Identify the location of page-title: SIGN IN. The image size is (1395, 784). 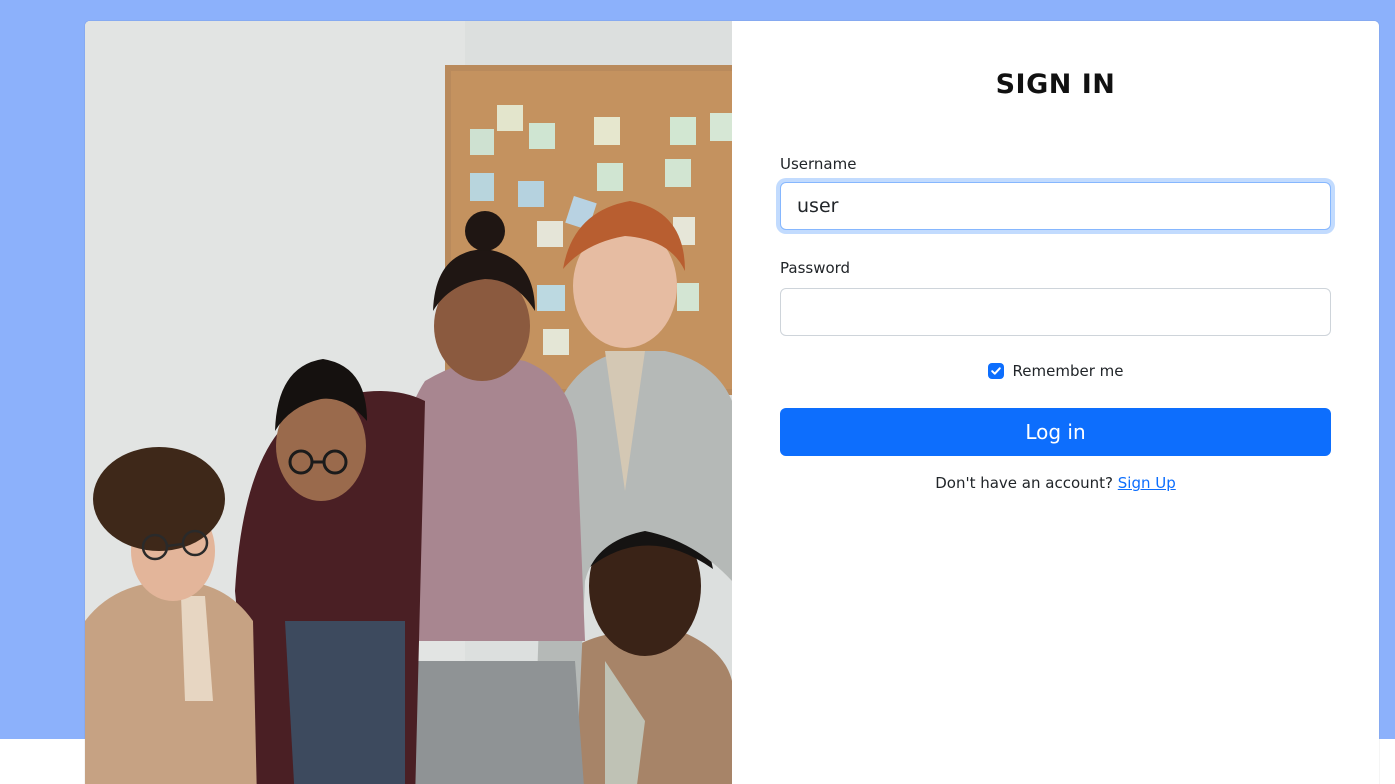
(1055, 84).